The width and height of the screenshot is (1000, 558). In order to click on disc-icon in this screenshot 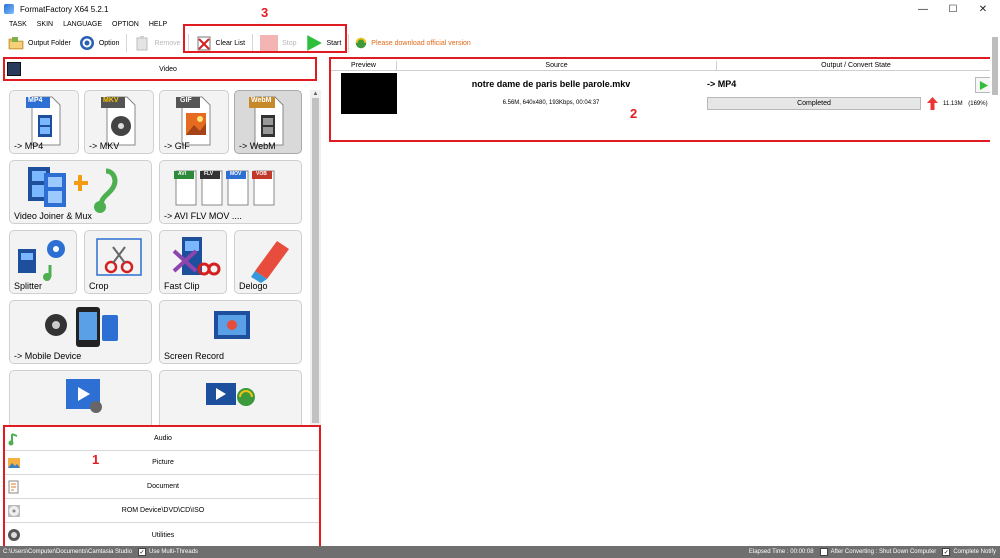, I will do `click(14, 510)`.